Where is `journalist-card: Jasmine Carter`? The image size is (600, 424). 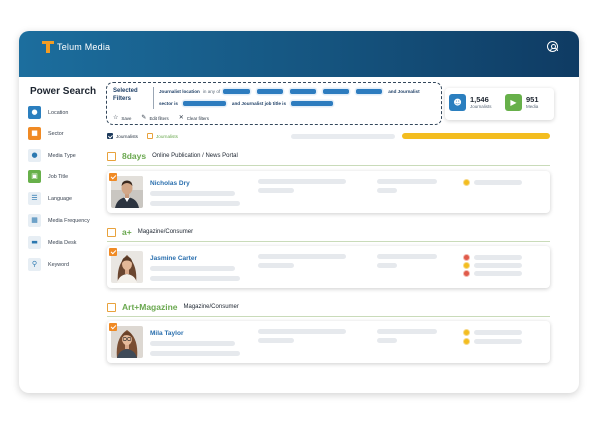
journalist-card: Jasmine Carter is located at coordinates (328, 267).